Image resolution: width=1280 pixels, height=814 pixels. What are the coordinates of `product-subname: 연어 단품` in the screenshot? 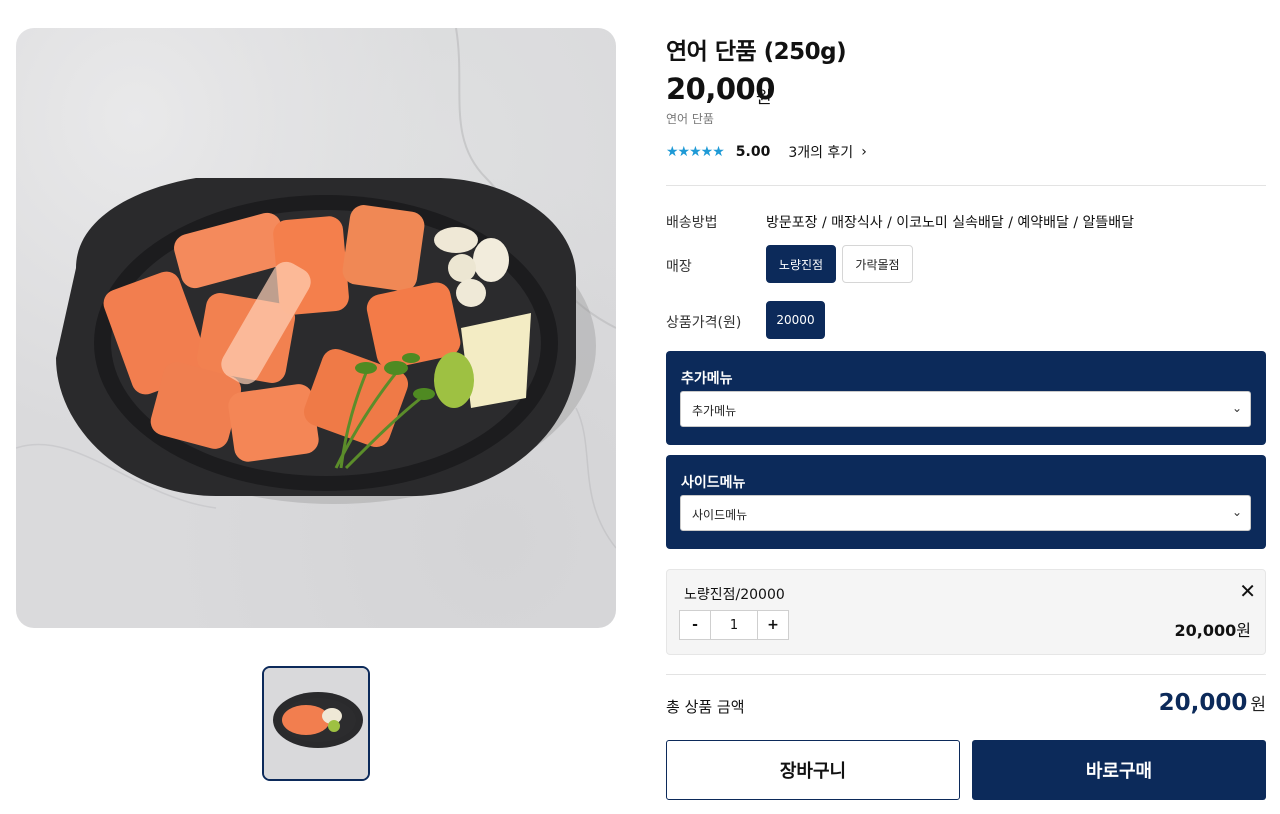 It's located at (690, 119).